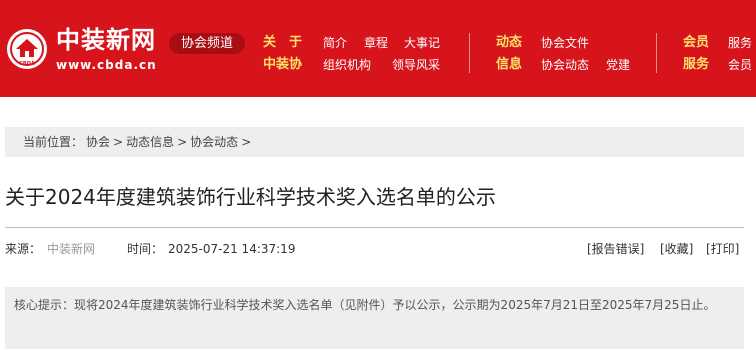 This screenshot has width=756, height=349. Describe the element at coordinates (106, 40) in the screenshot. I see `site-logo-name: 中装新网` at that location.